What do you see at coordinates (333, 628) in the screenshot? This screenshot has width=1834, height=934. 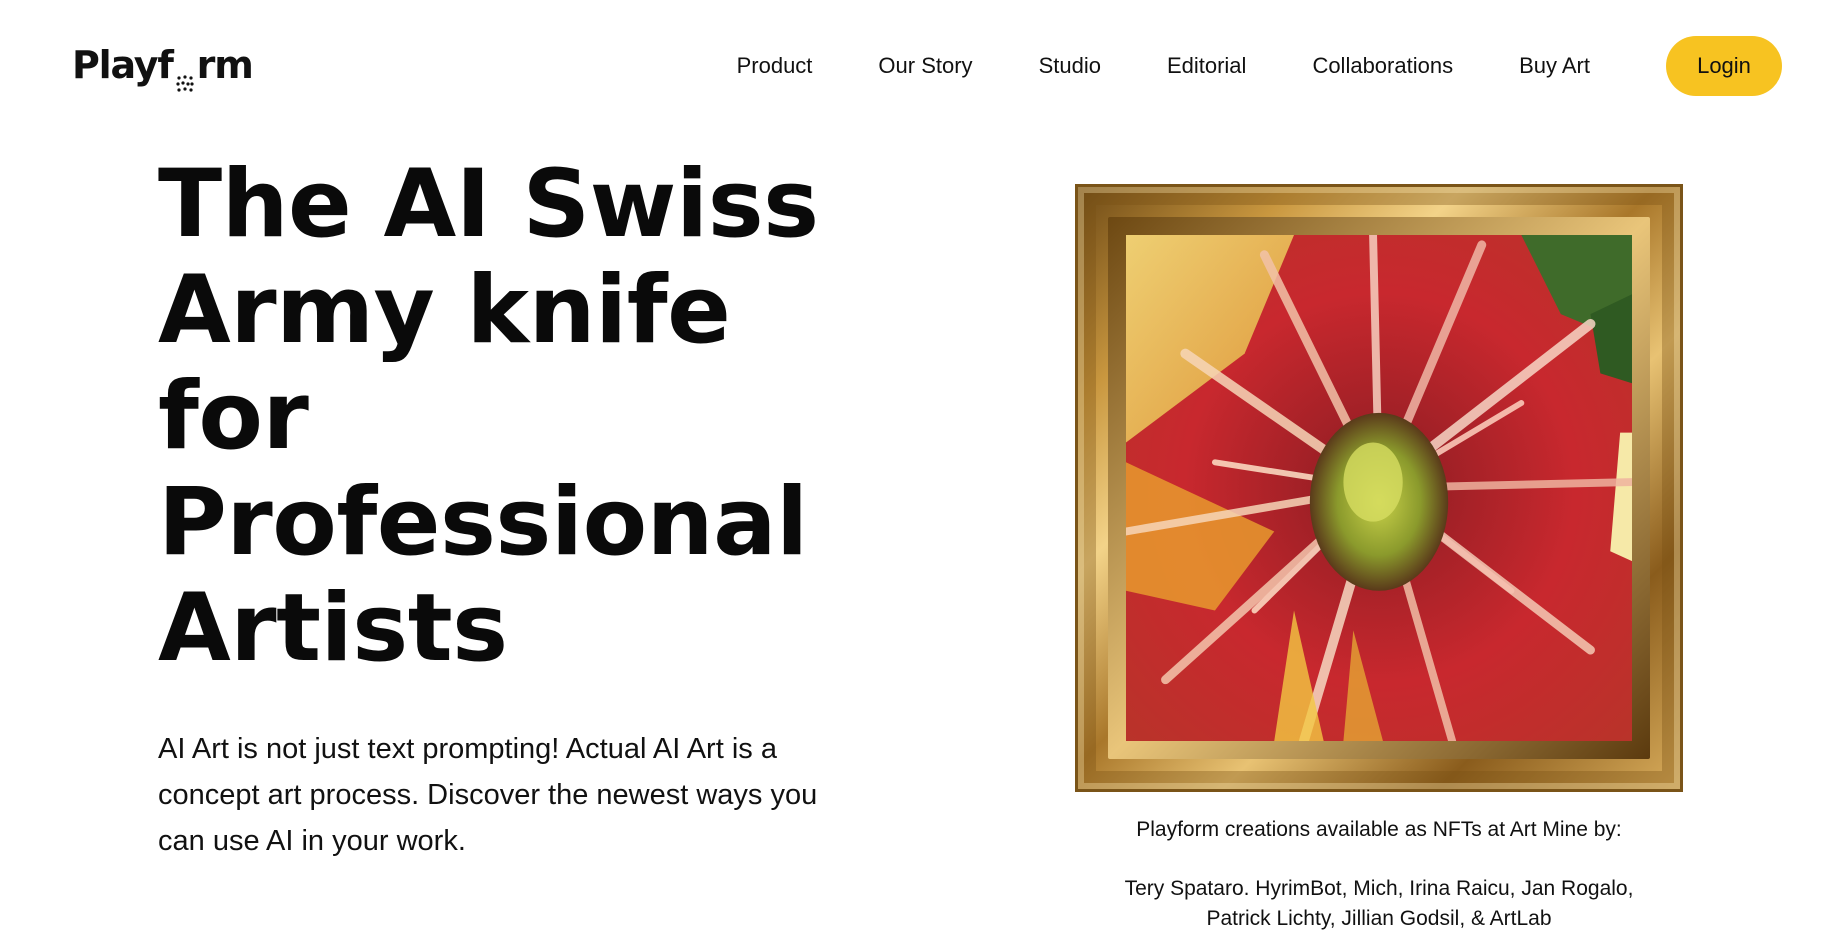 I see `hero-title-line: Artists` at bounding box center [333, 628].